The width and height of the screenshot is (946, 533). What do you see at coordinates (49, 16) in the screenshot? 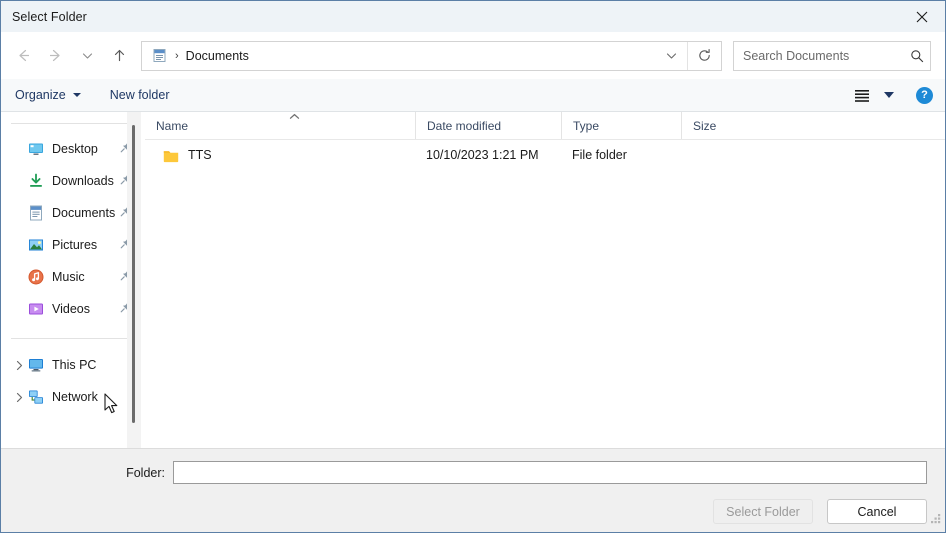
I see `window-title: Select Folder` at bounding box center [49, 16].